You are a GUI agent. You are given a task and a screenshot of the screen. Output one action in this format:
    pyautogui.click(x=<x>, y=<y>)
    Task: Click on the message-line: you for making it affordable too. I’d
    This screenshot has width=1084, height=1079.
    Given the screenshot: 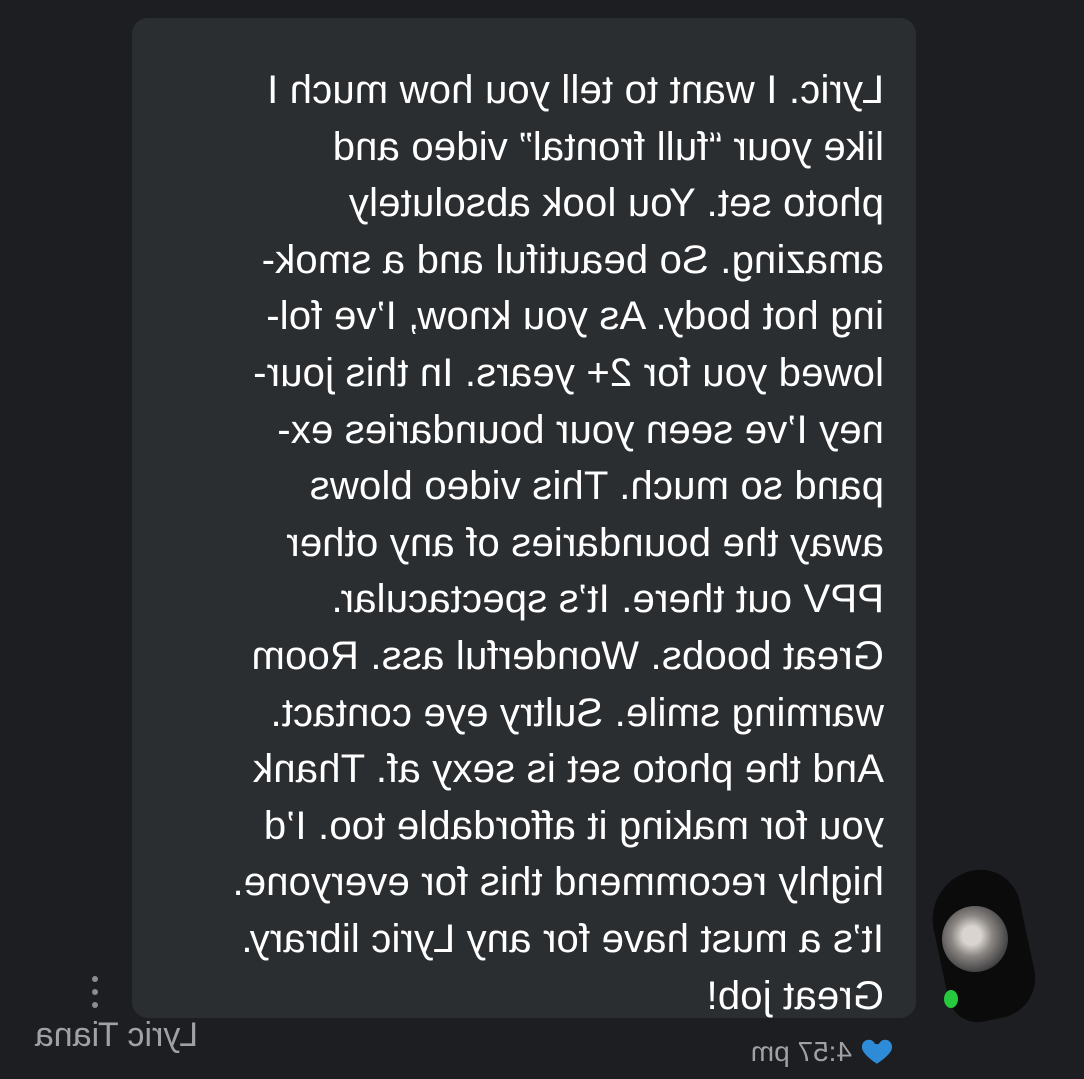 What is the action you would take?
    pyautogui.click(x=573, y=825)
    